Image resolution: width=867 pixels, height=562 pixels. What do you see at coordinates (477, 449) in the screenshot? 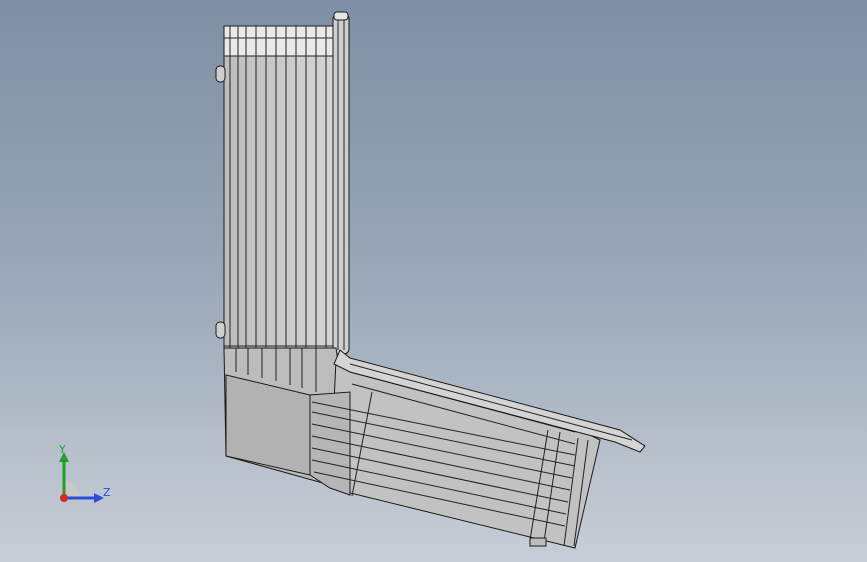
I see `angled-leg` at bounding box center [477, 449].